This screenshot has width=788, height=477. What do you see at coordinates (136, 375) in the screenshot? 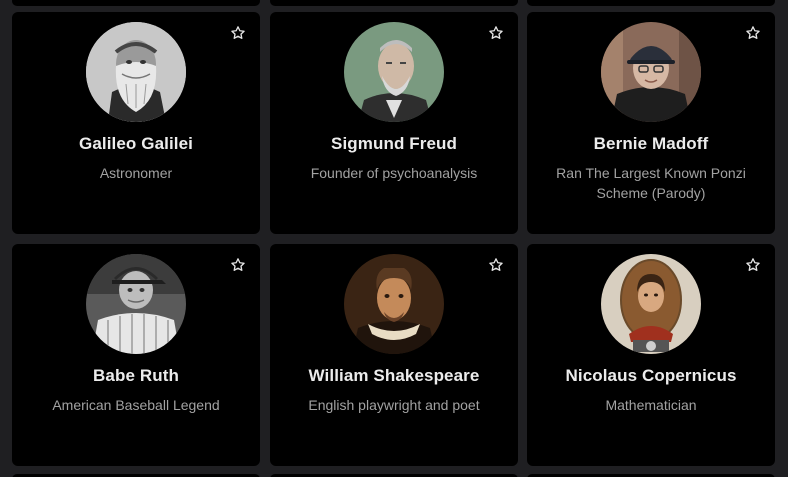
I see `character-name: Babe Ruth` at bounding box center [136, 375].